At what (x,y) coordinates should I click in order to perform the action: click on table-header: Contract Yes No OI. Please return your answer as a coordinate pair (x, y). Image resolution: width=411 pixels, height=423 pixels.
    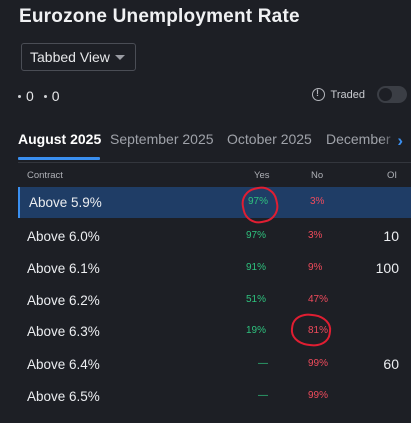
    Looking at the image, I should click on (214, 174).